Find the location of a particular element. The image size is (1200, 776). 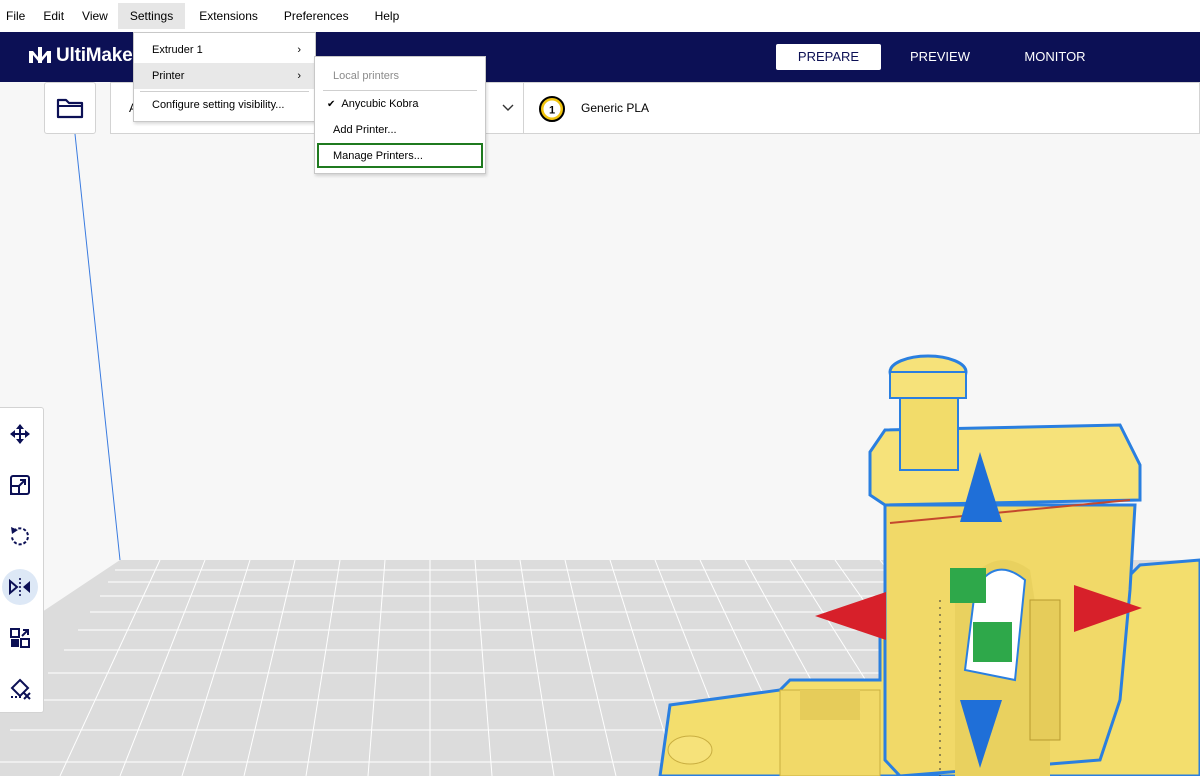

menu-item-printer: Printer › is located at coordinates (224, 76).